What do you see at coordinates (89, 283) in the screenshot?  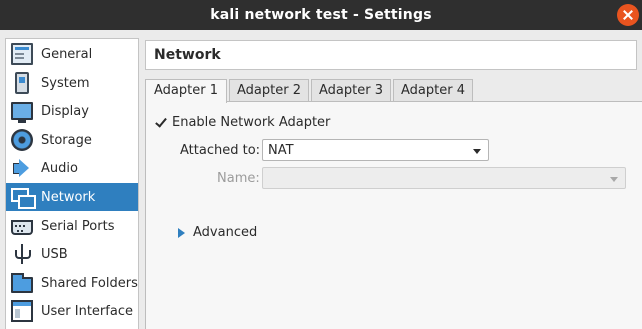 I see `sidebar-item-label: Shared Folders` at bounding box center [89, 283].